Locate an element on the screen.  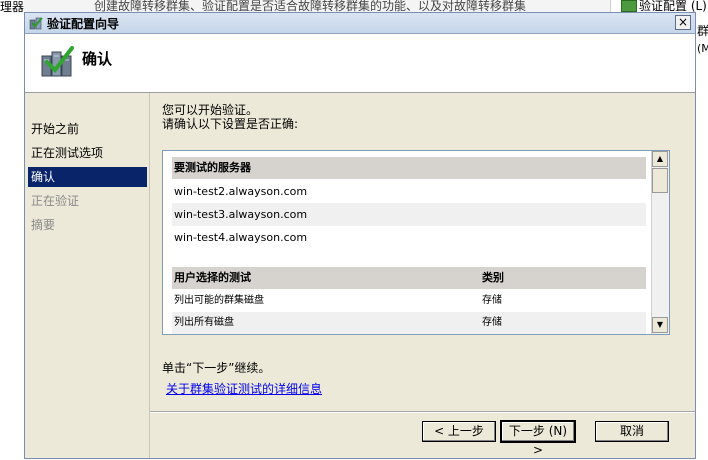
validate-icon is located at coordinates (629, 6).